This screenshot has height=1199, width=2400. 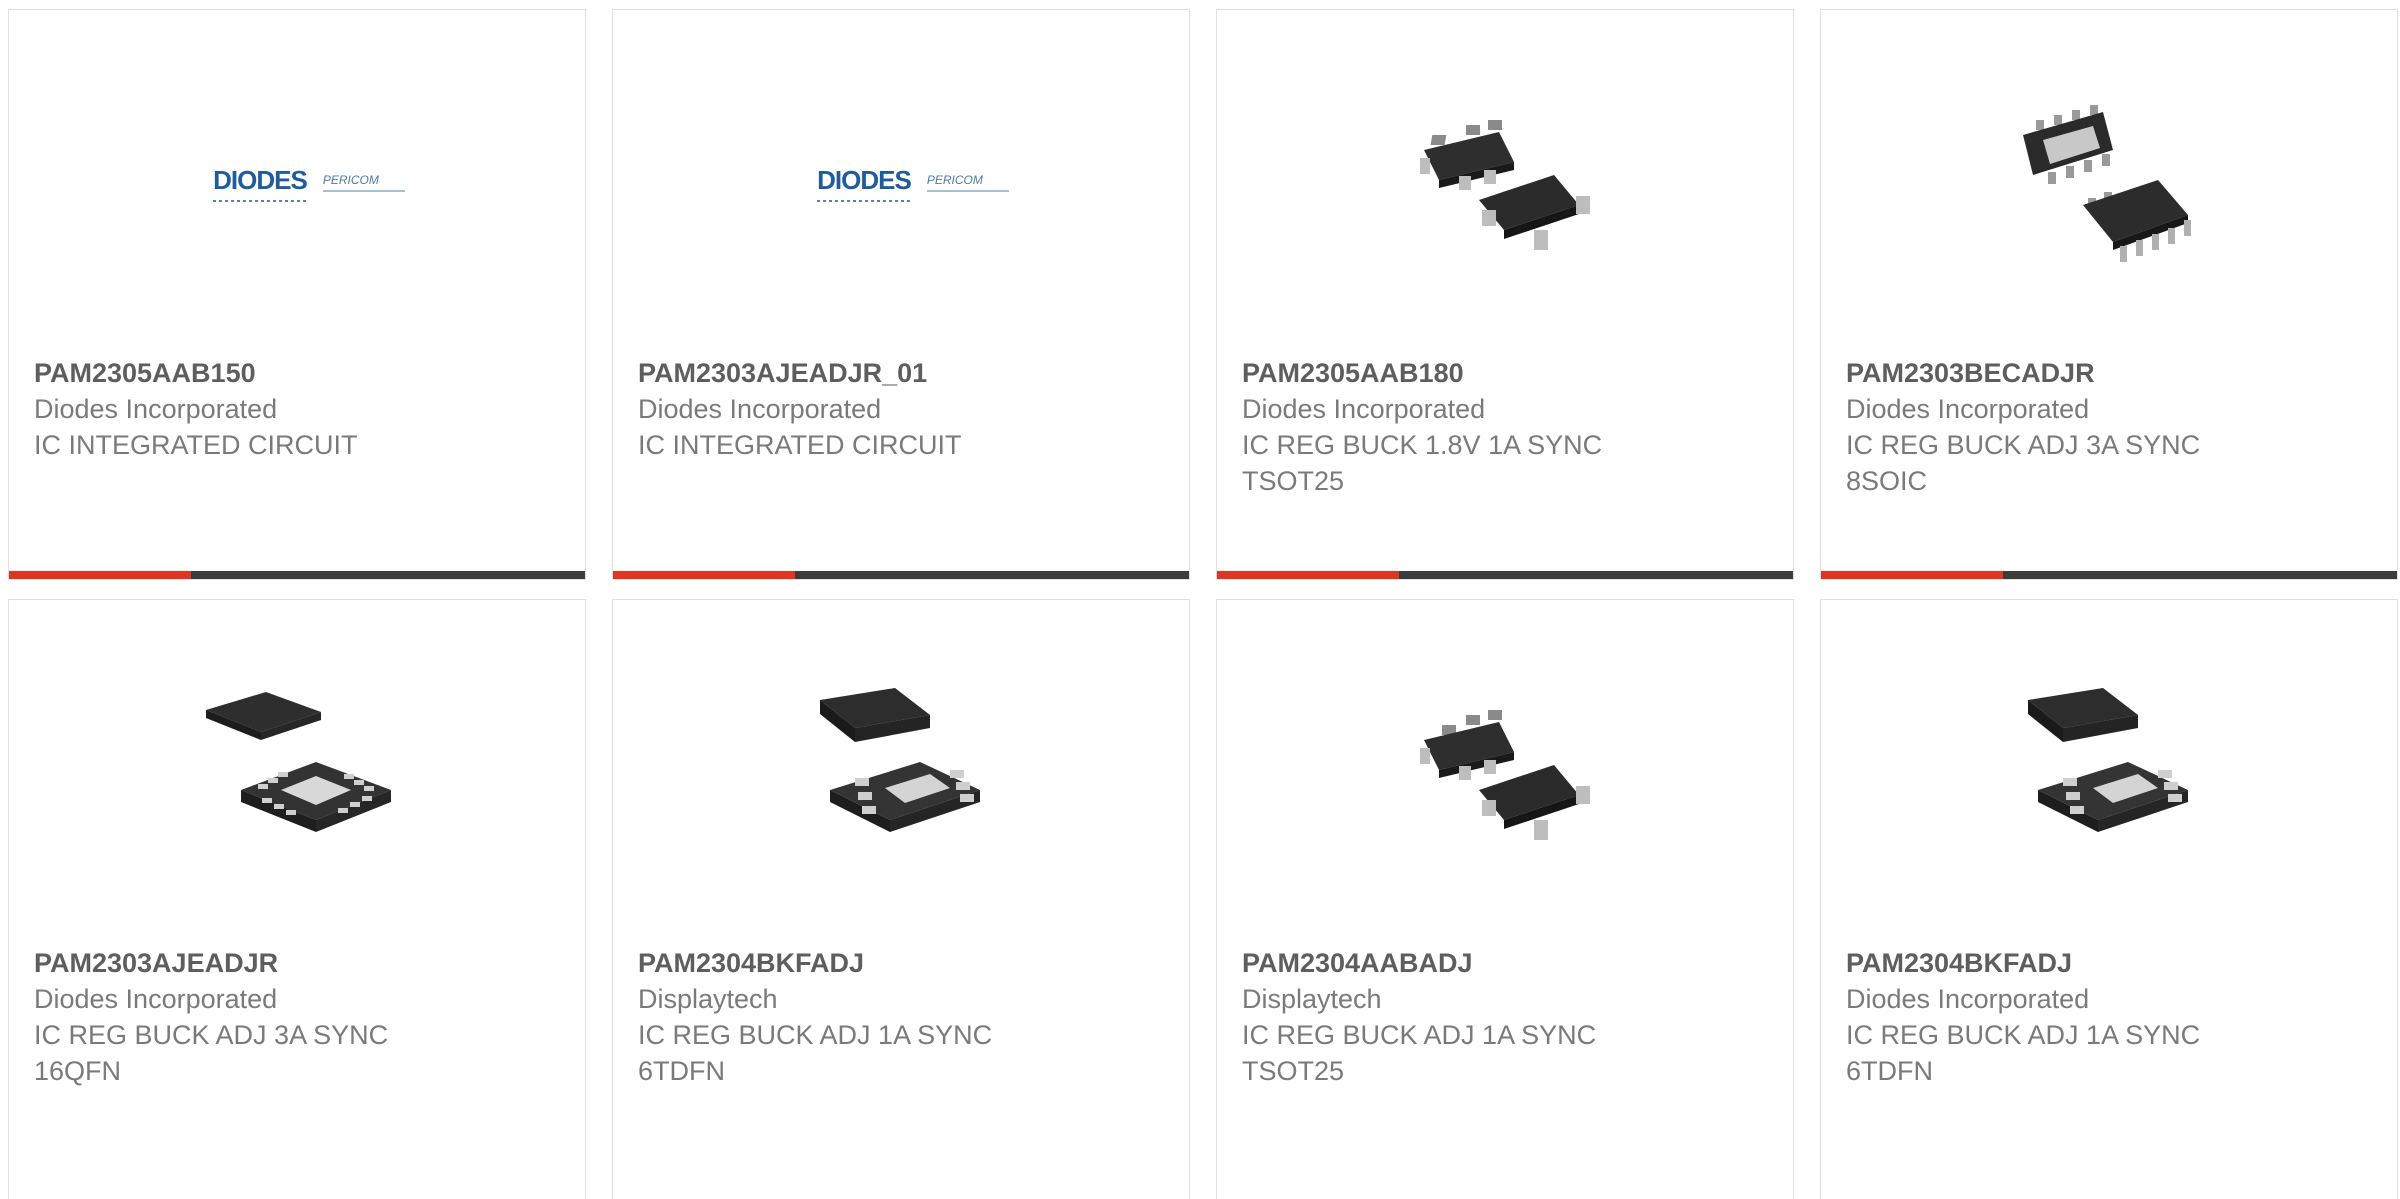 What do you see at coordinates (1502, 373) in the screenshot?
I see `part-number: PAM2305AAB180` at bounding box center [1502, 373].